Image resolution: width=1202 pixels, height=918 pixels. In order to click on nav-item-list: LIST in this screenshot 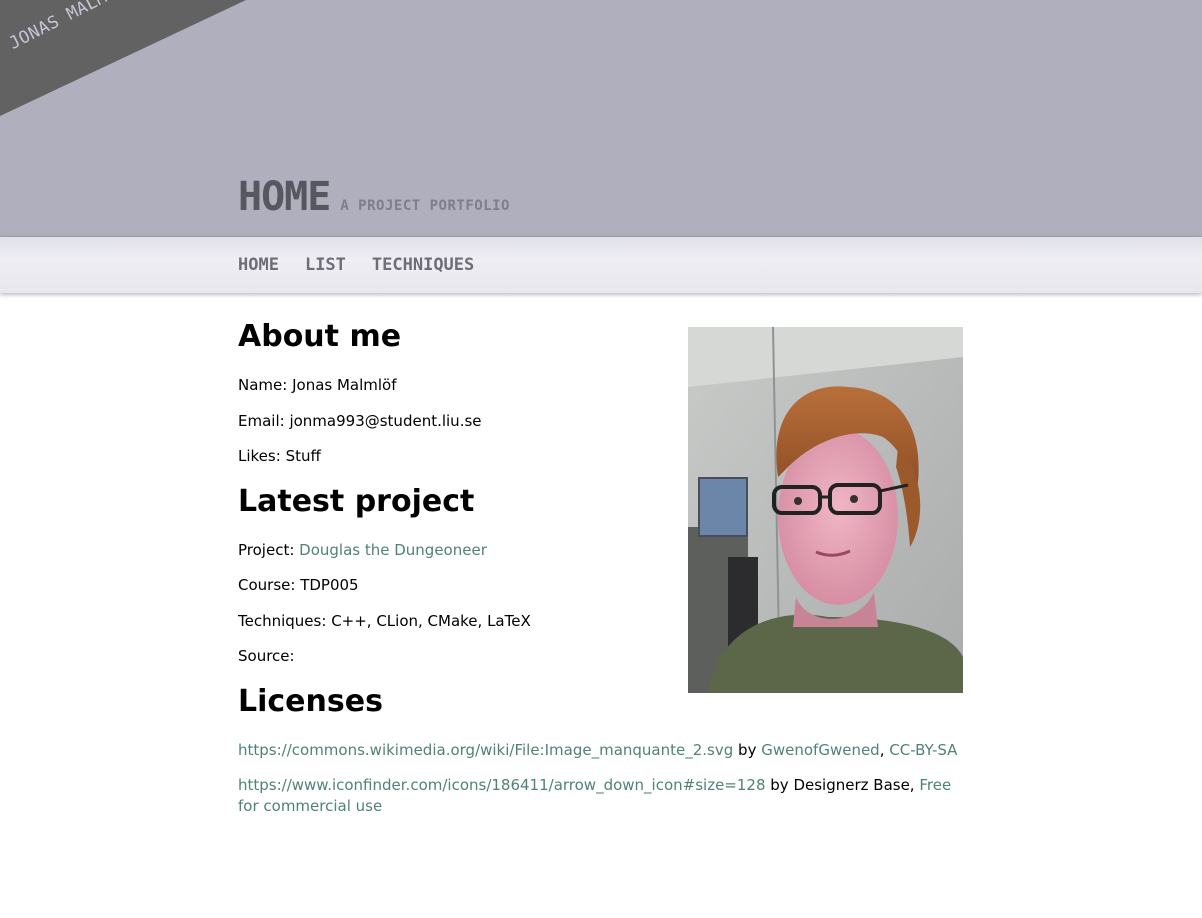, I will do `click(325, 265)`.